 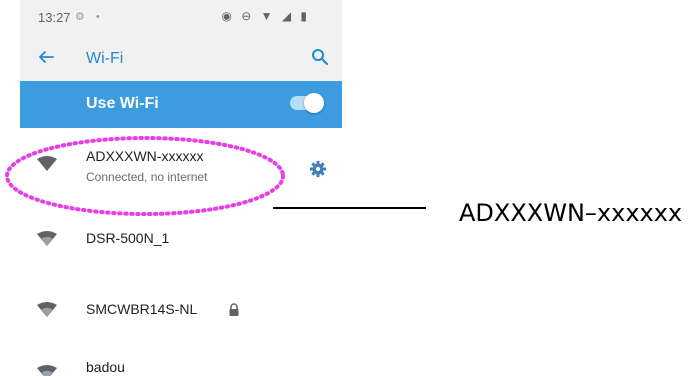 I want to click on network-name: DSR-500N_1, so click(x=128, y=238).